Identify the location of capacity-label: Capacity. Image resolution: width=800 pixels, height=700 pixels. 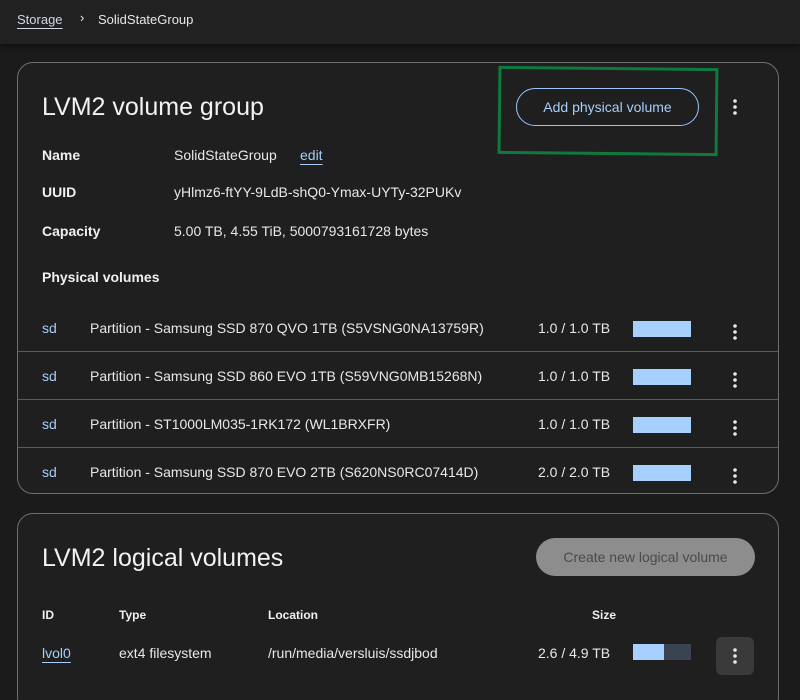
(71, 231).